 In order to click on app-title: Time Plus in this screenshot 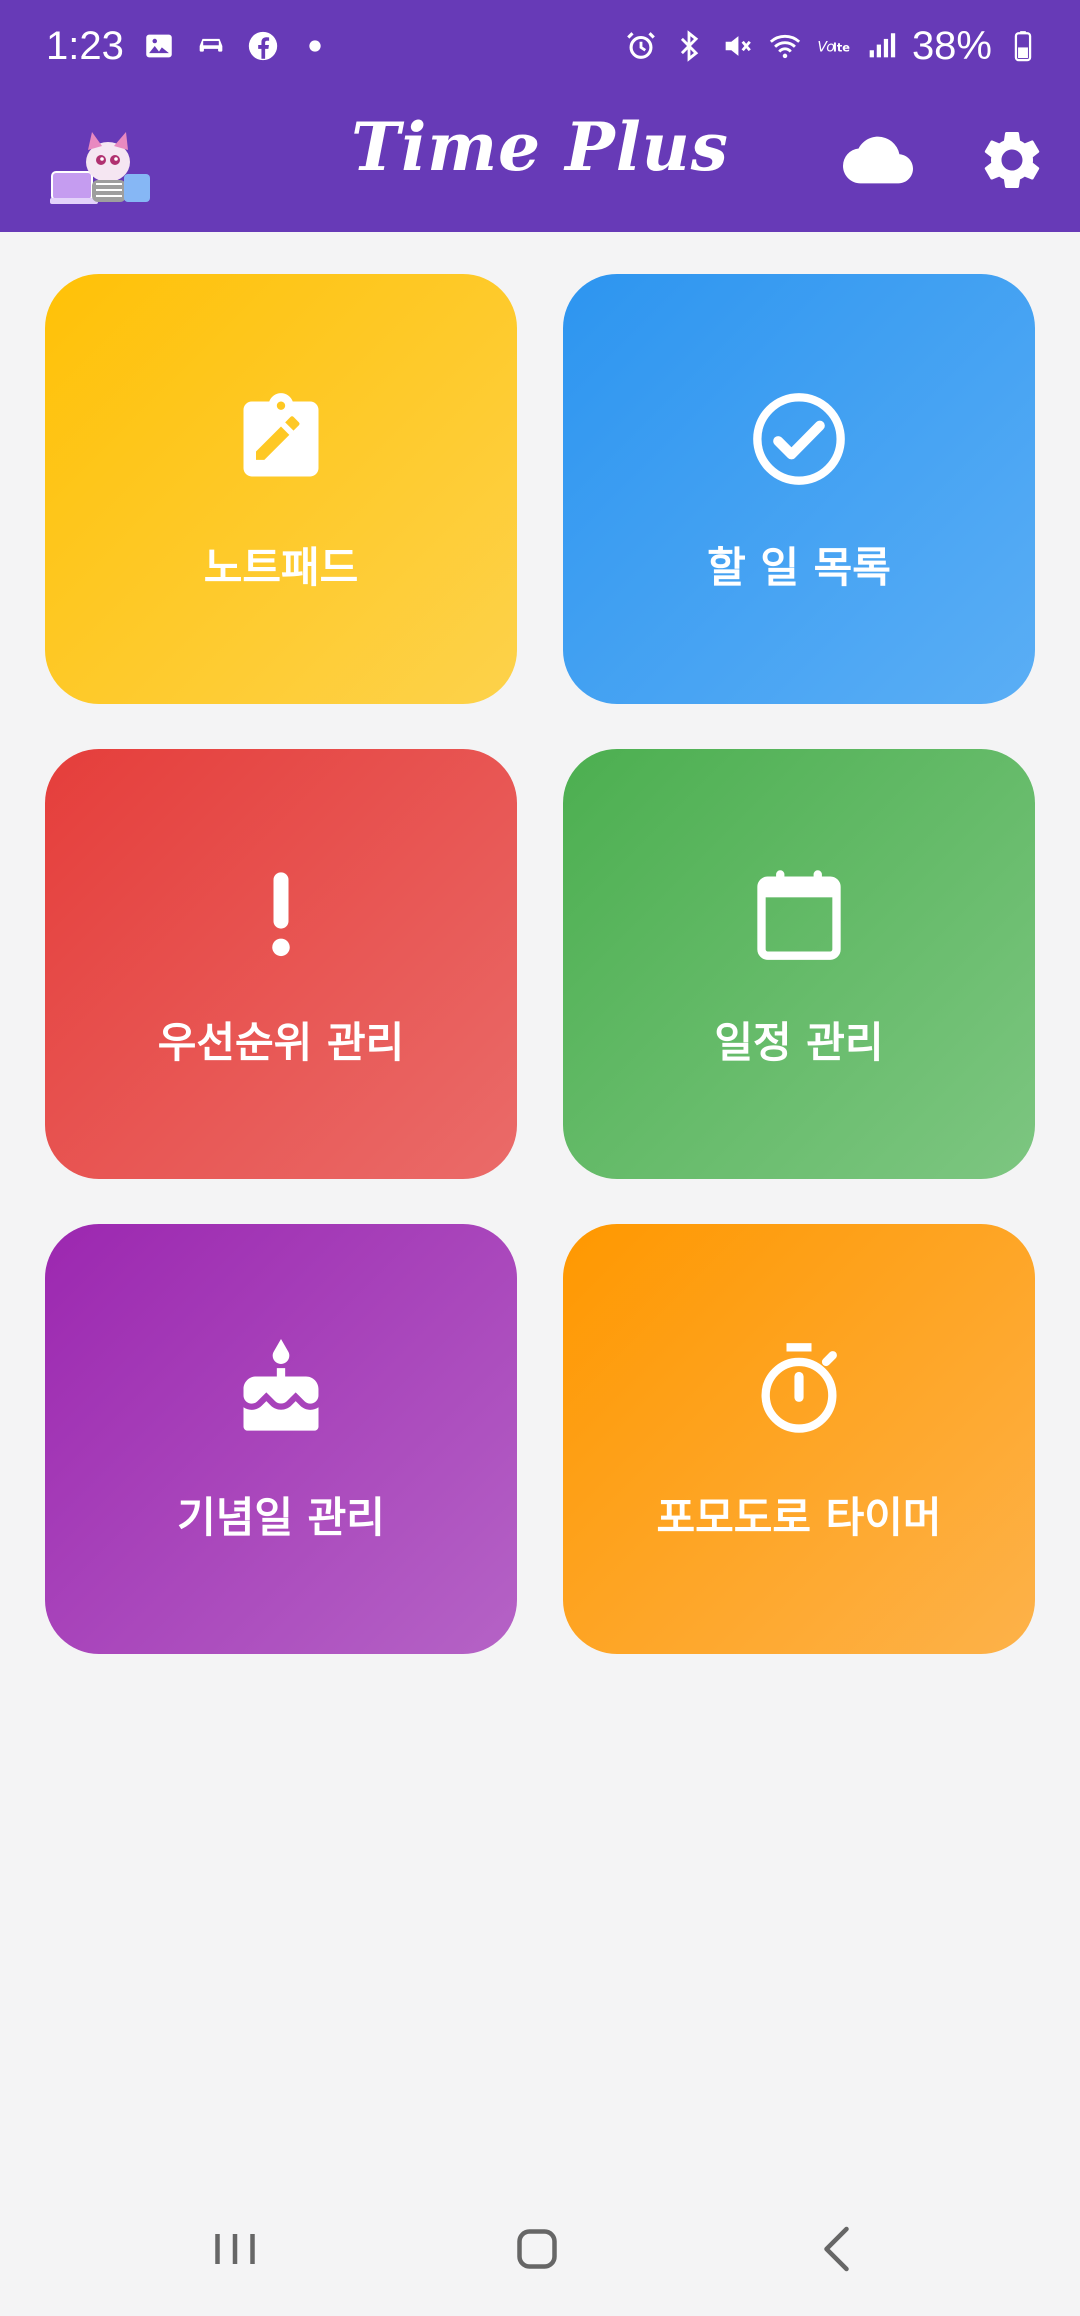, I will do `click(540, 147)`.